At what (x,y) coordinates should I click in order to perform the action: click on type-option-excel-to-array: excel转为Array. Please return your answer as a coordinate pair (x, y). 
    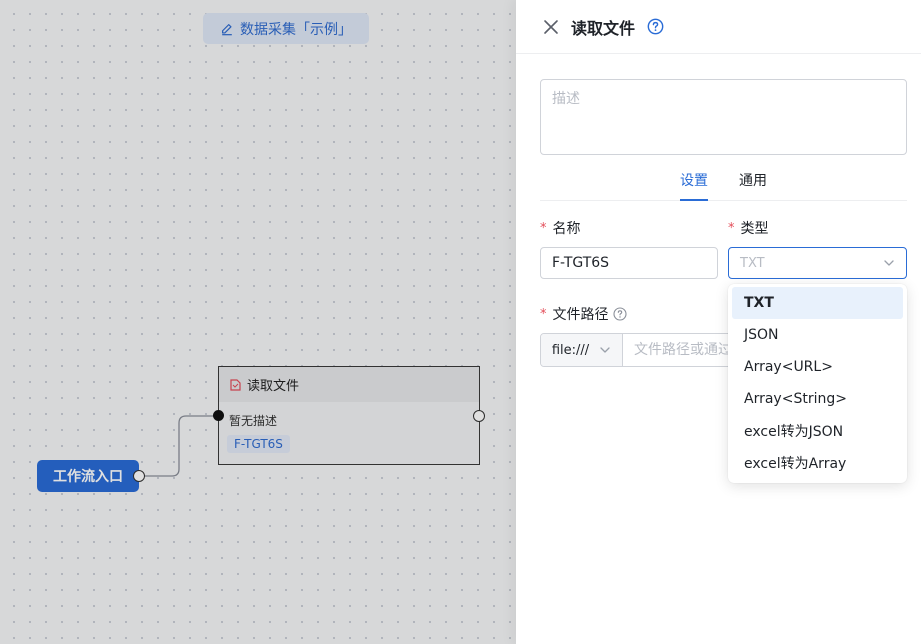
    Looking at the image, I should click on (817, 463).